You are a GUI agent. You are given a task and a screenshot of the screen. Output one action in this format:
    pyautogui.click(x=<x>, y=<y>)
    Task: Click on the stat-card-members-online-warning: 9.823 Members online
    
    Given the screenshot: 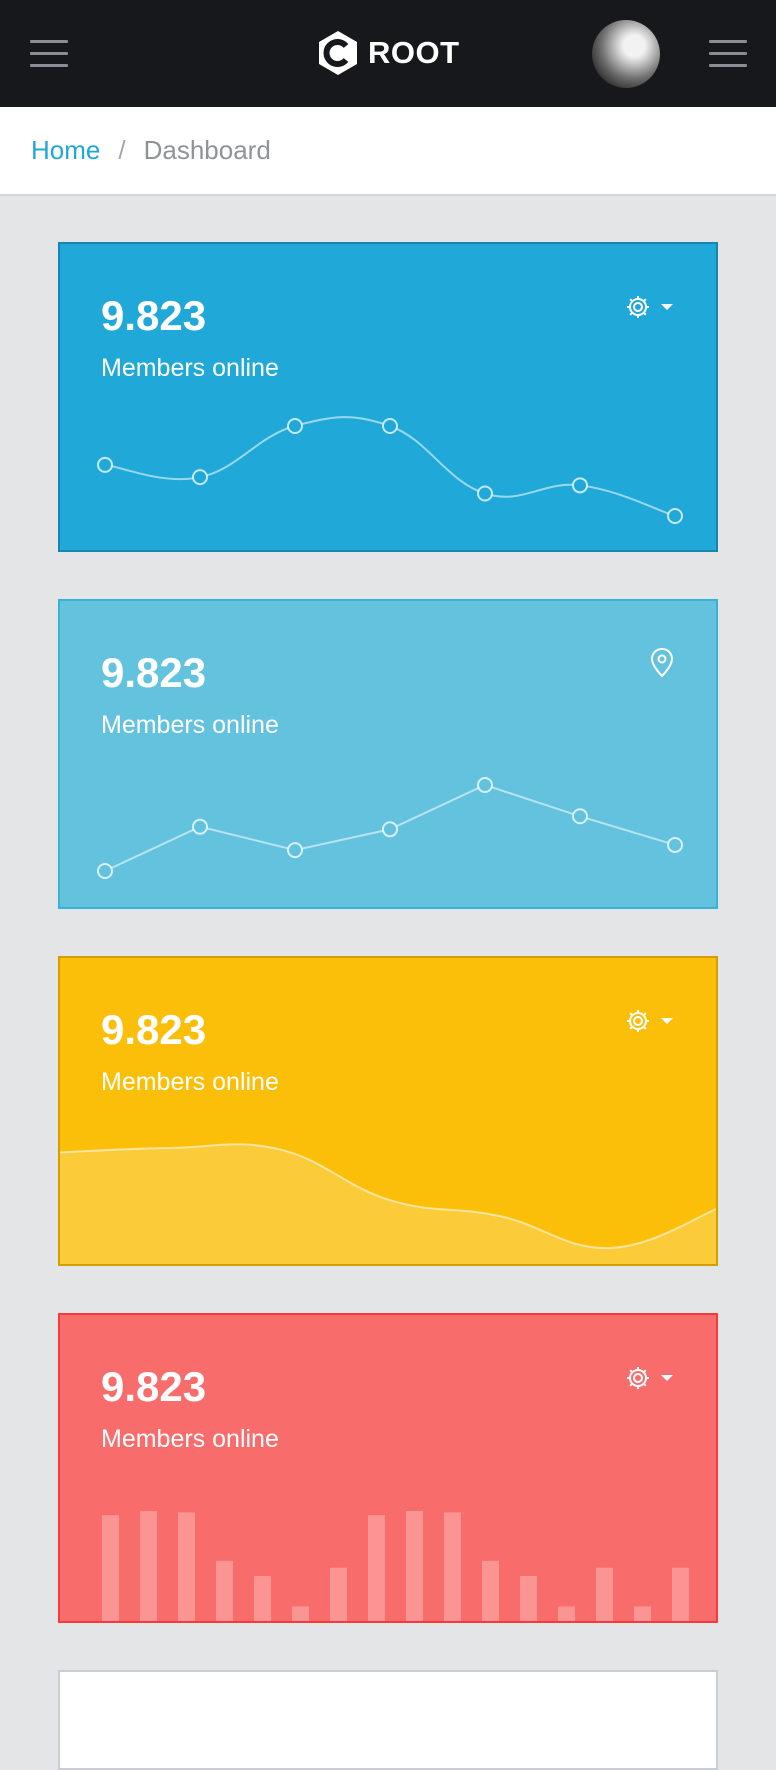 What is the action you would take?
    pyautogui.click(x=388, y=1111)
    